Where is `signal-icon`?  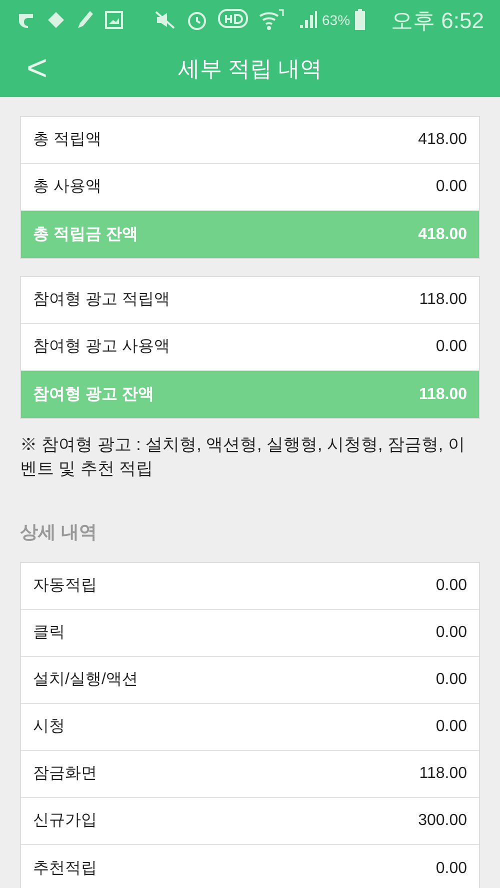
signal-icon is located at coordinates (308, 20).